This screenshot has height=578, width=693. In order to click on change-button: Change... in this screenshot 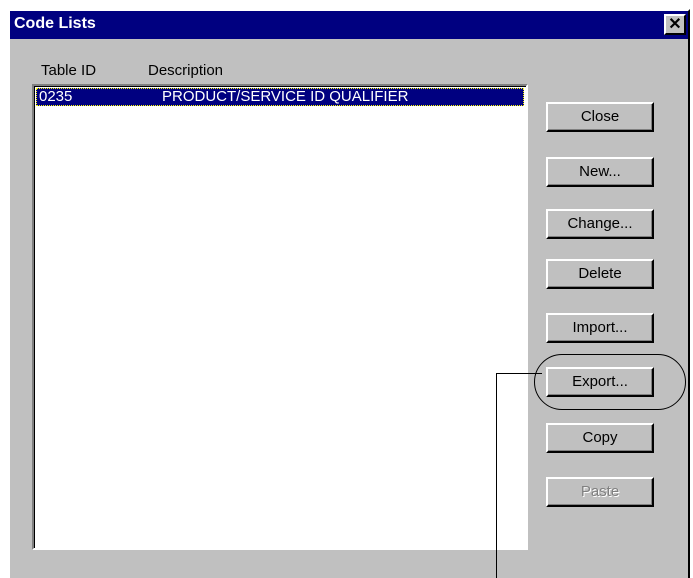, I will do `click(600, 224)`.